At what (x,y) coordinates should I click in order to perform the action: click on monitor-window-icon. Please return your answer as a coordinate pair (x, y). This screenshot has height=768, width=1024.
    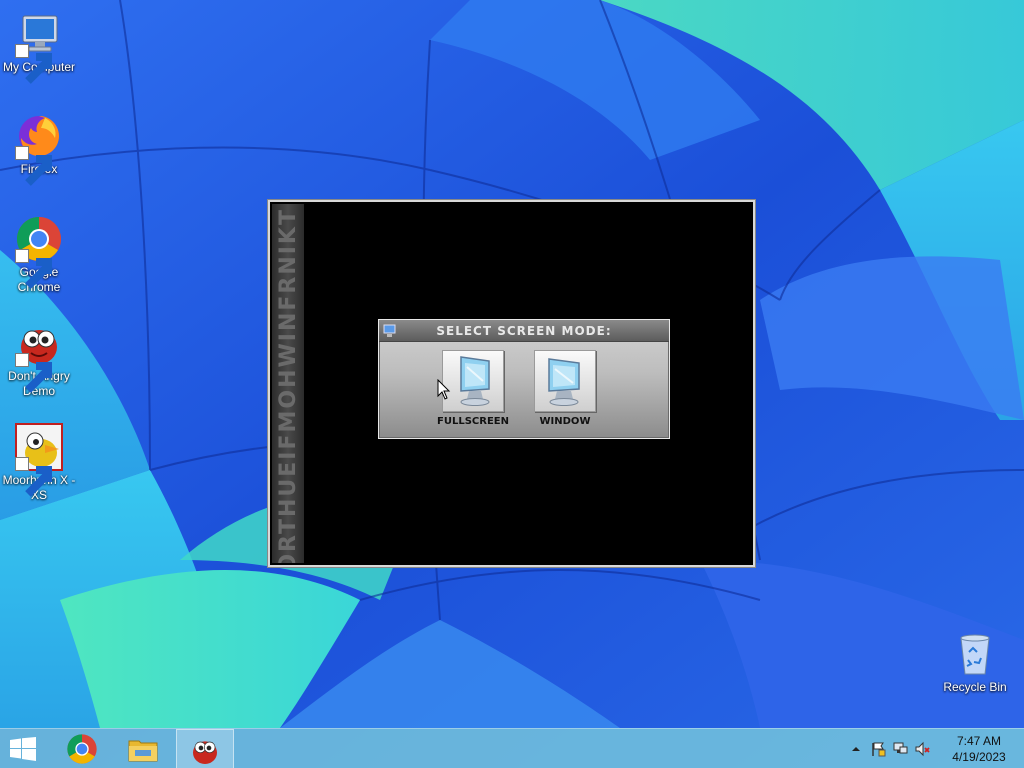
    Looking at the image, I should click on (564, 382).